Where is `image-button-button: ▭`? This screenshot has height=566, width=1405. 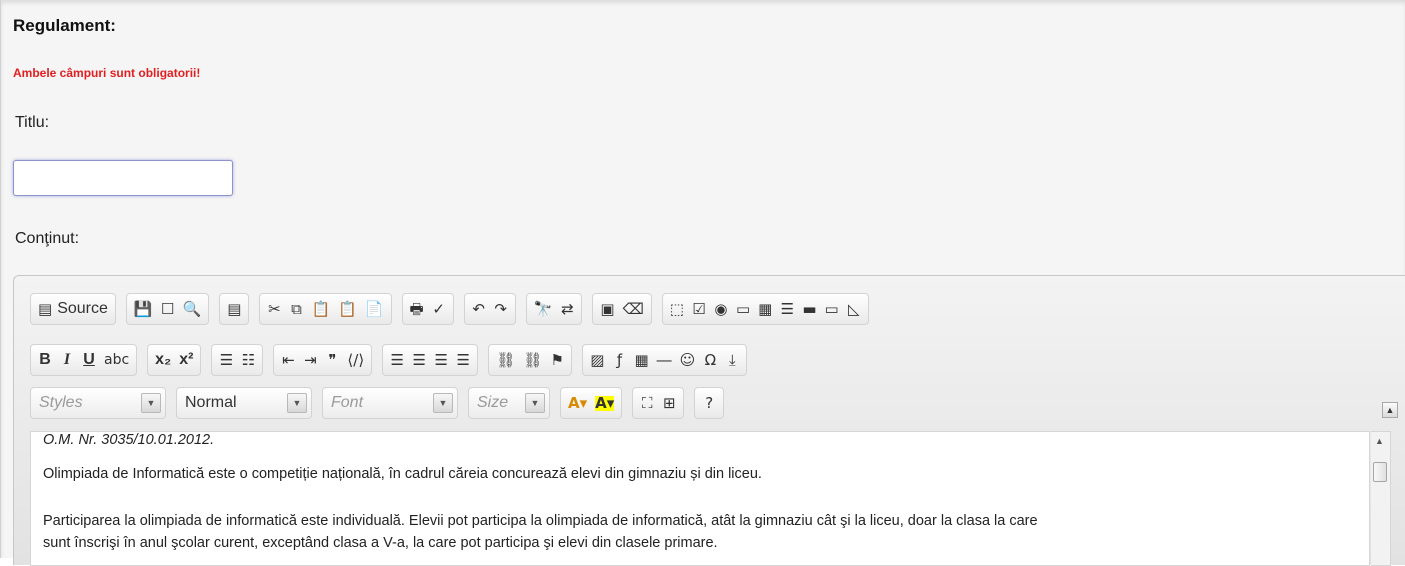
image-button-button: ▭ is located at coordinates (832, 309).